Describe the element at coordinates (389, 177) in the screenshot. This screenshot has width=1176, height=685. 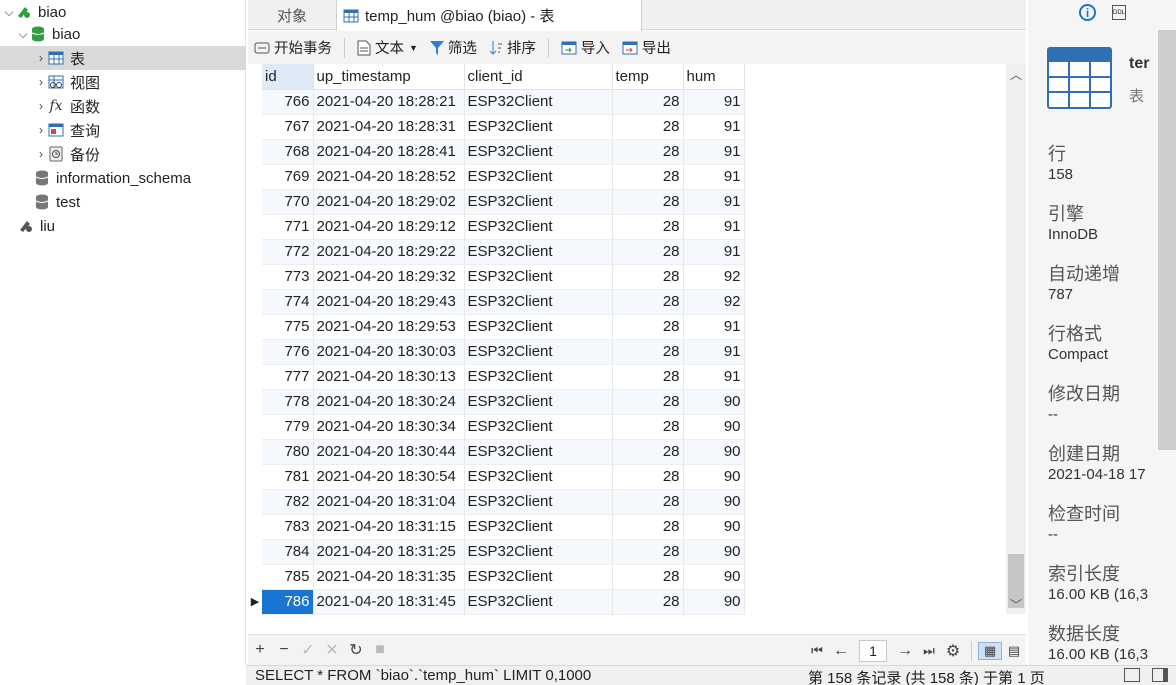
I see `cell-up-timestamp: 2021-04-20 18:28:52` at that location.